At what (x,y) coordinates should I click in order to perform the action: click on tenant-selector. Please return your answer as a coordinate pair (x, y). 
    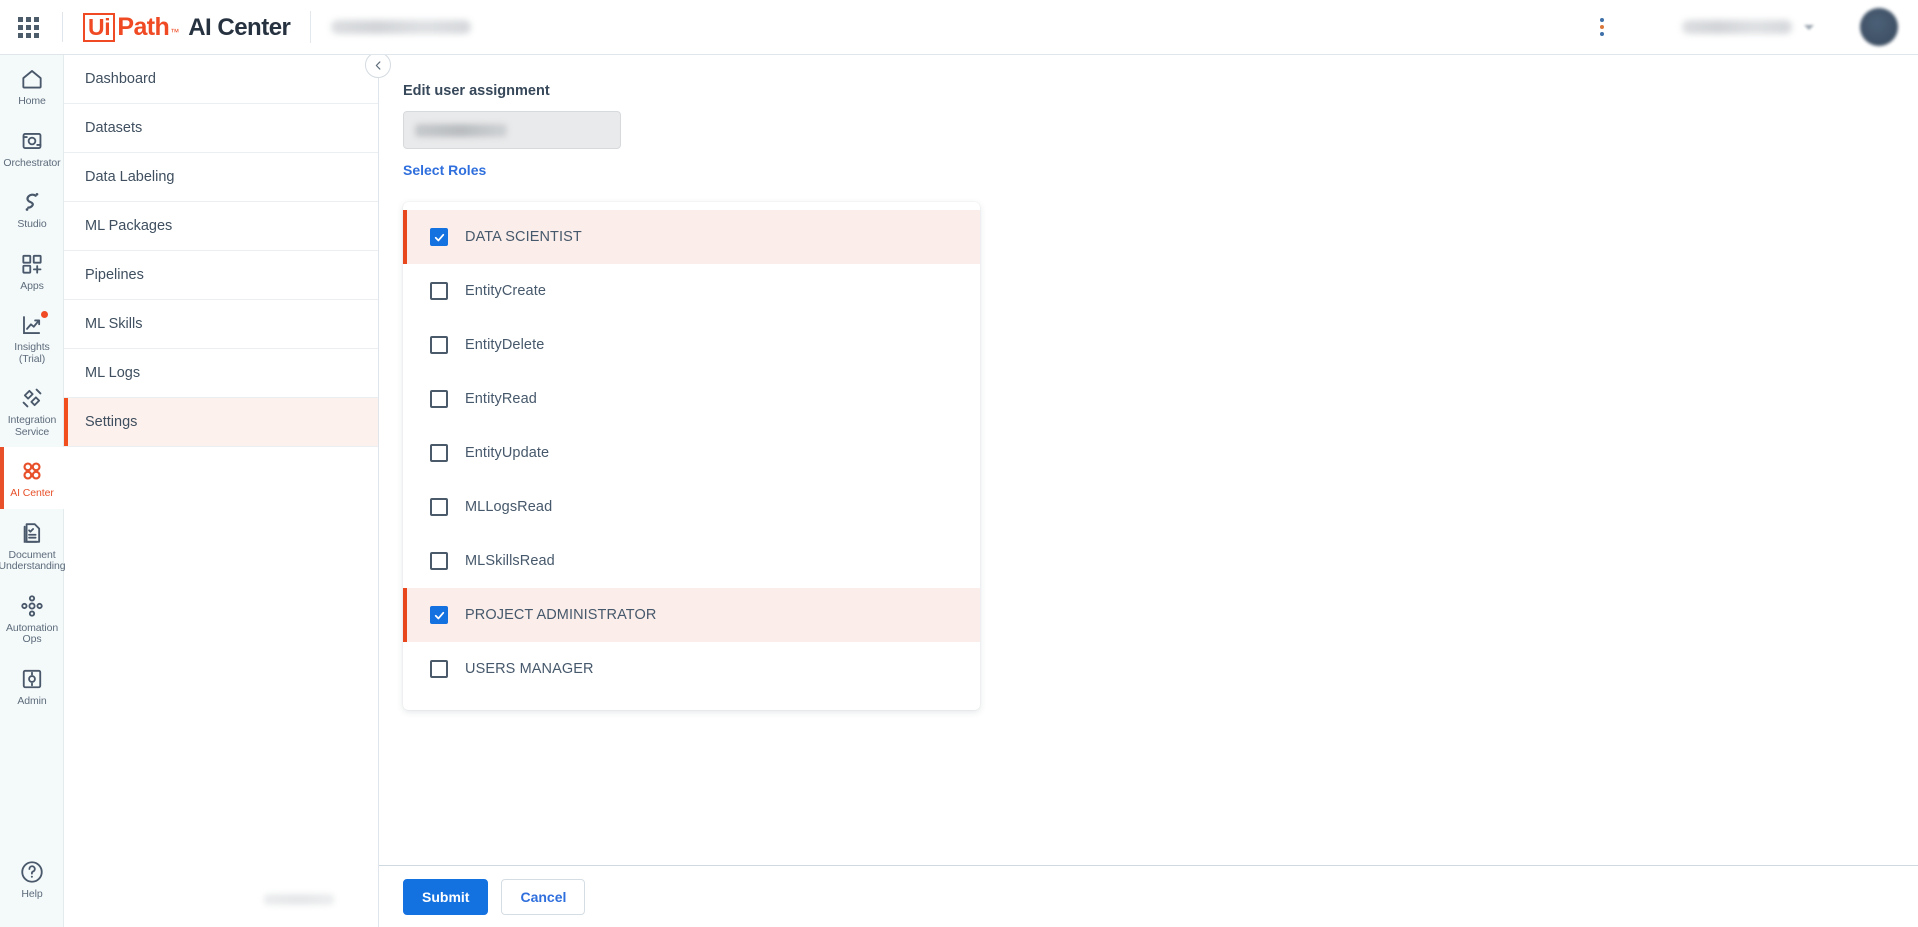
    Looking at the image, I should click on (1748, 27).